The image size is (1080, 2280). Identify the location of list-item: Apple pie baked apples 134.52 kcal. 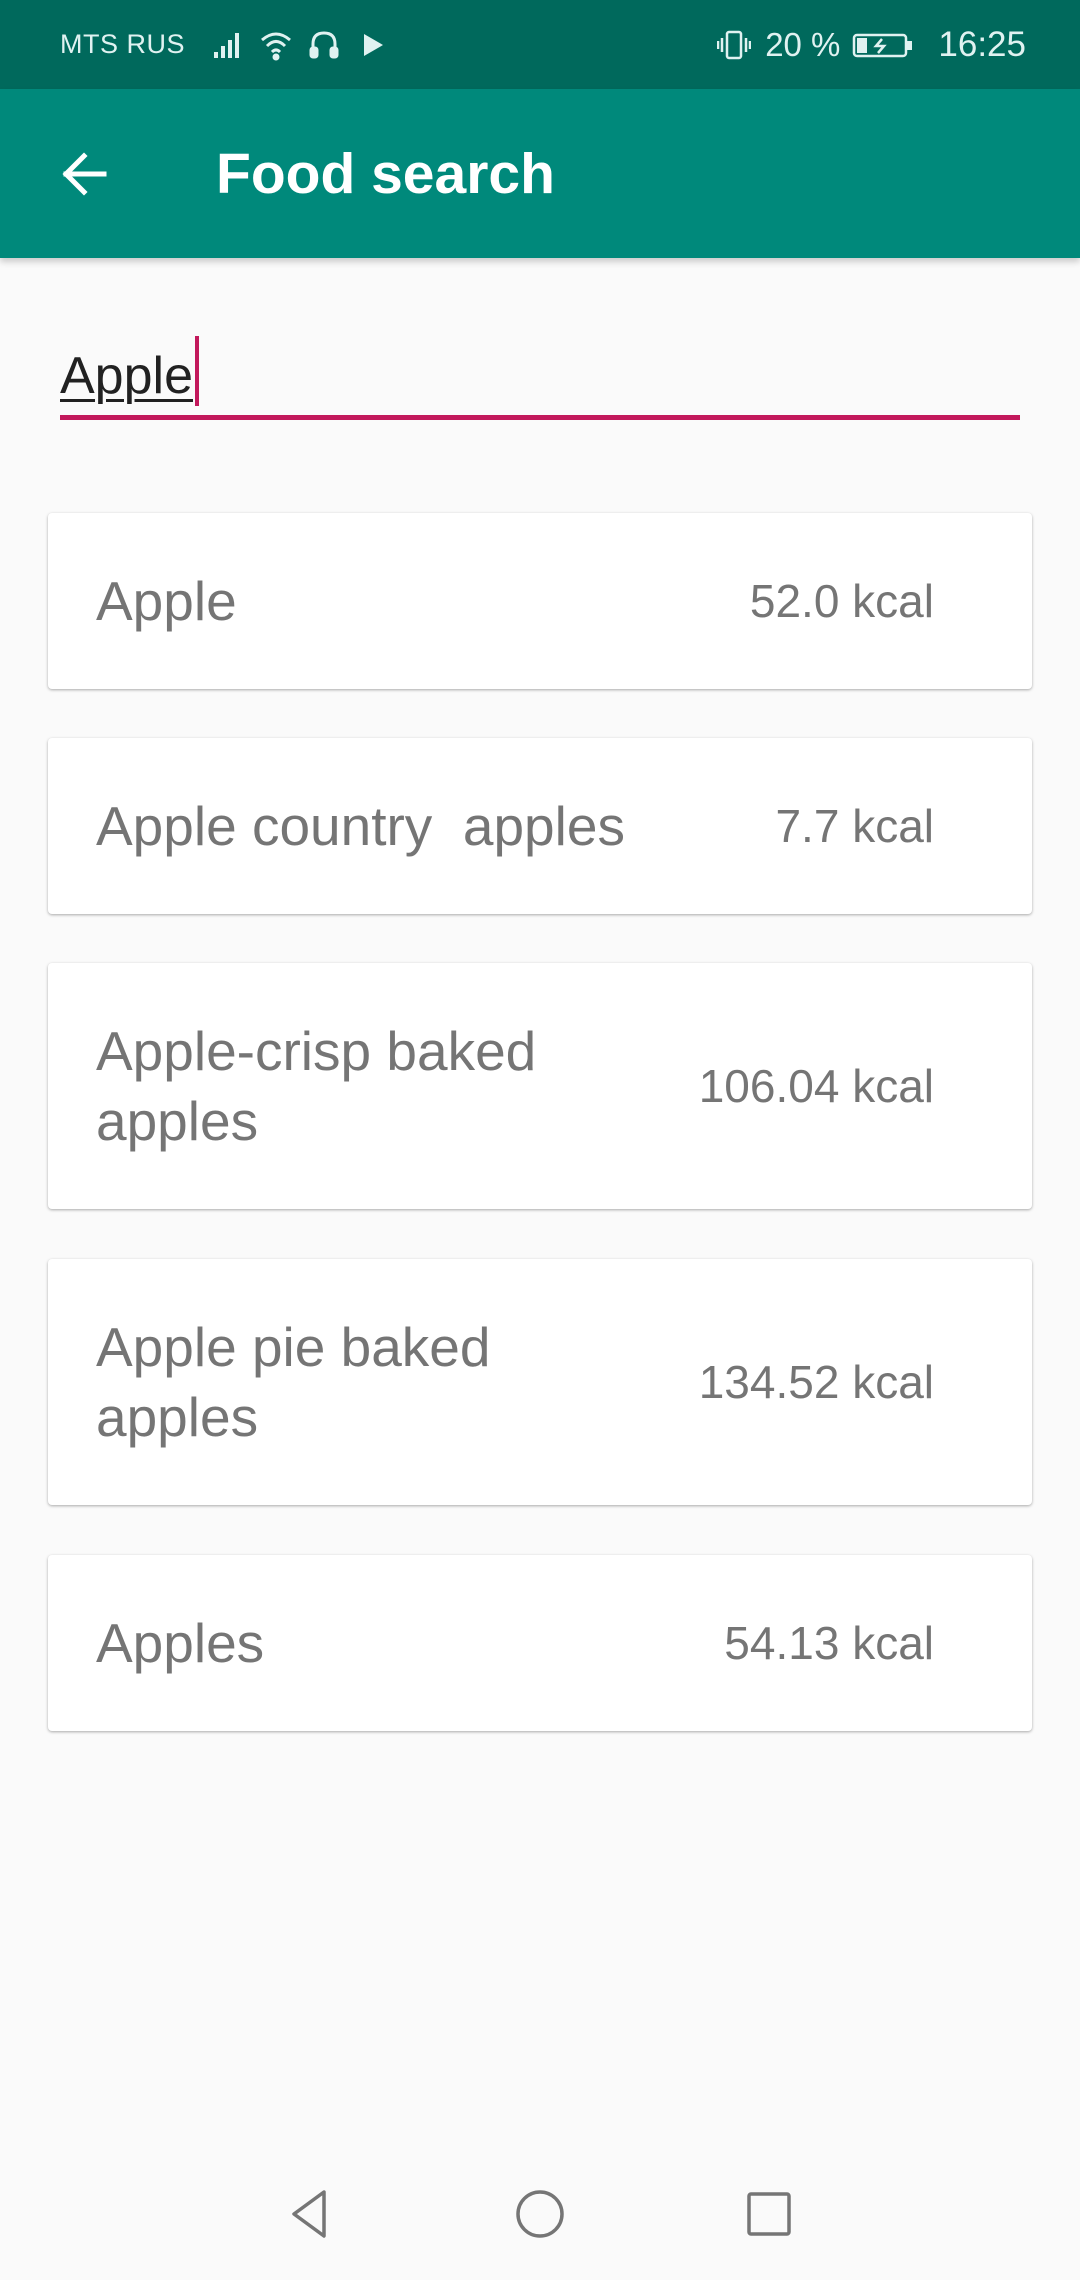
(540, 1382).